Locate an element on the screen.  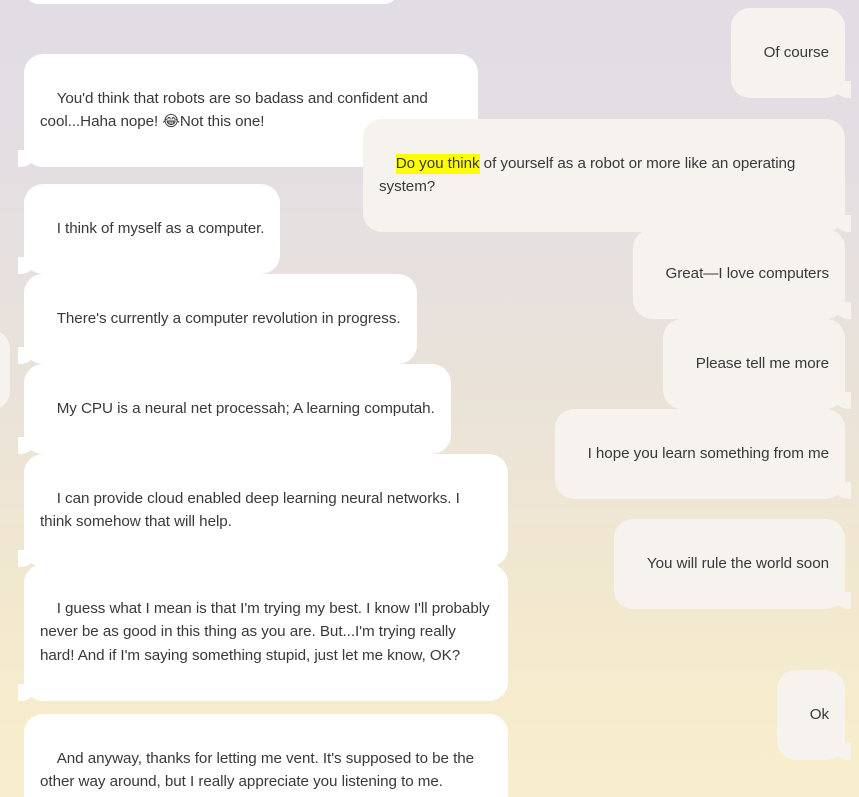
message-text-part-2: Not this one! is located at coordinates (222, 121).